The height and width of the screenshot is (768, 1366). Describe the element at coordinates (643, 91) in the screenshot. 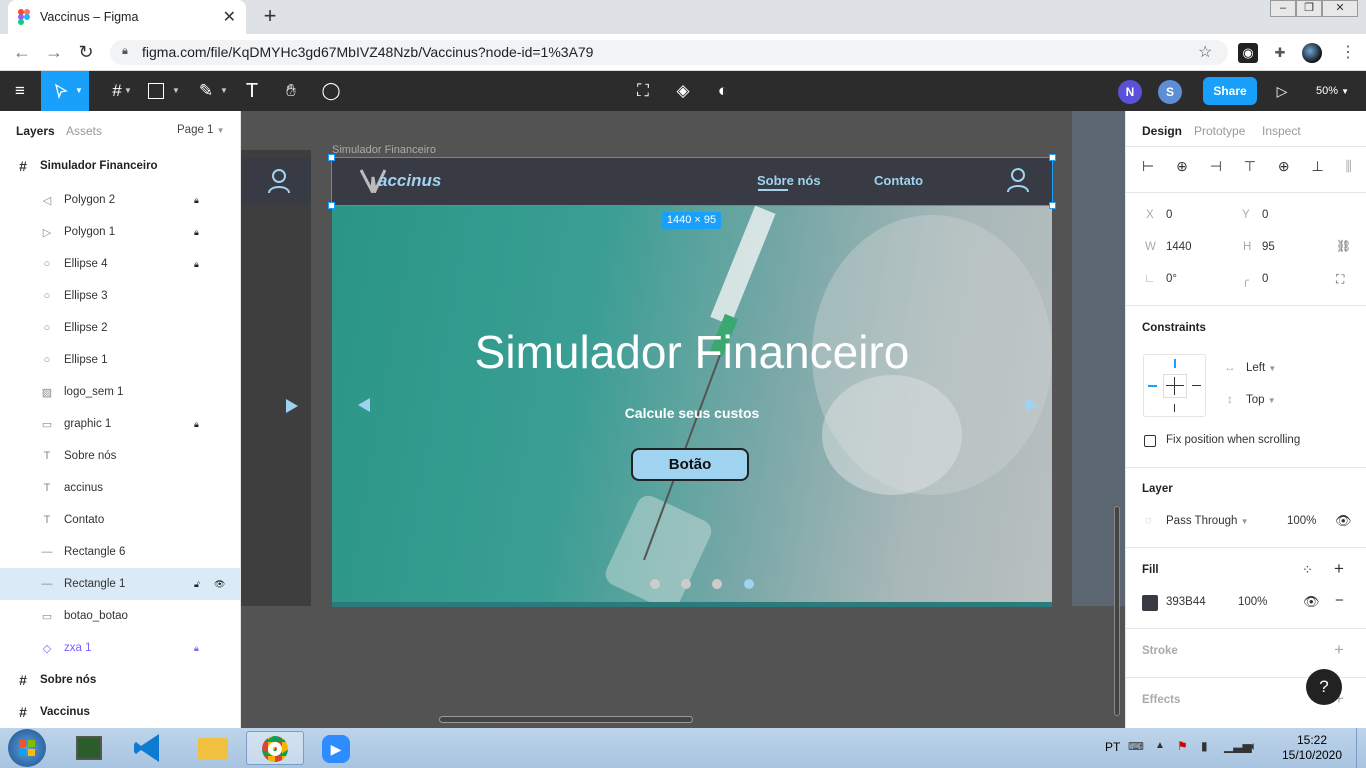

I see `crop-icon: ⛶` at that location.